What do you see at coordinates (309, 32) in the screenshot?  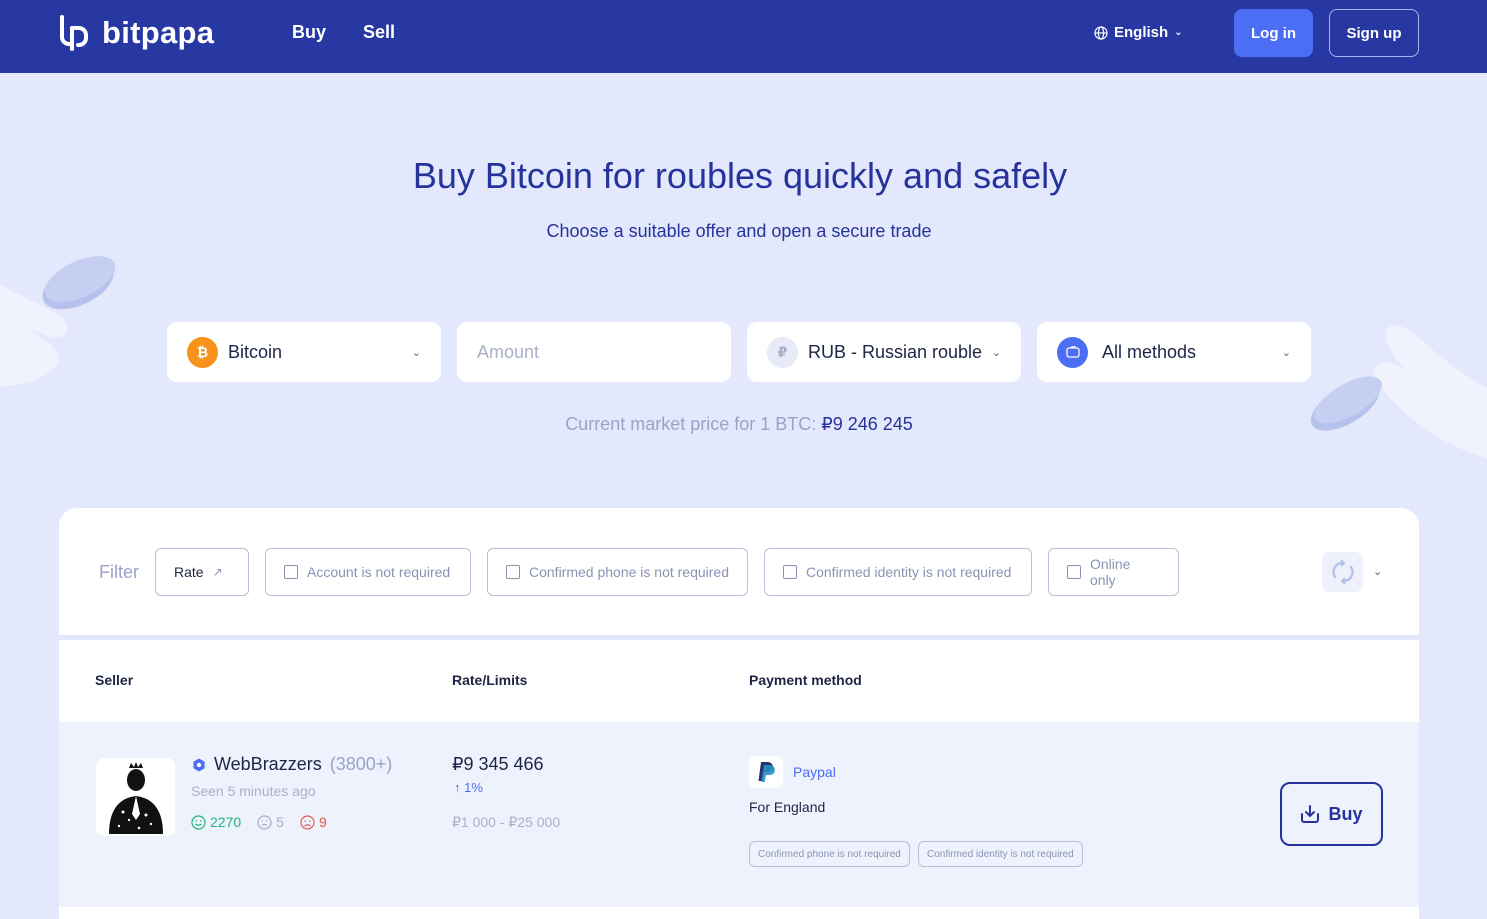 I see `nav-buy: Buy` at bounding box center [309, 32].